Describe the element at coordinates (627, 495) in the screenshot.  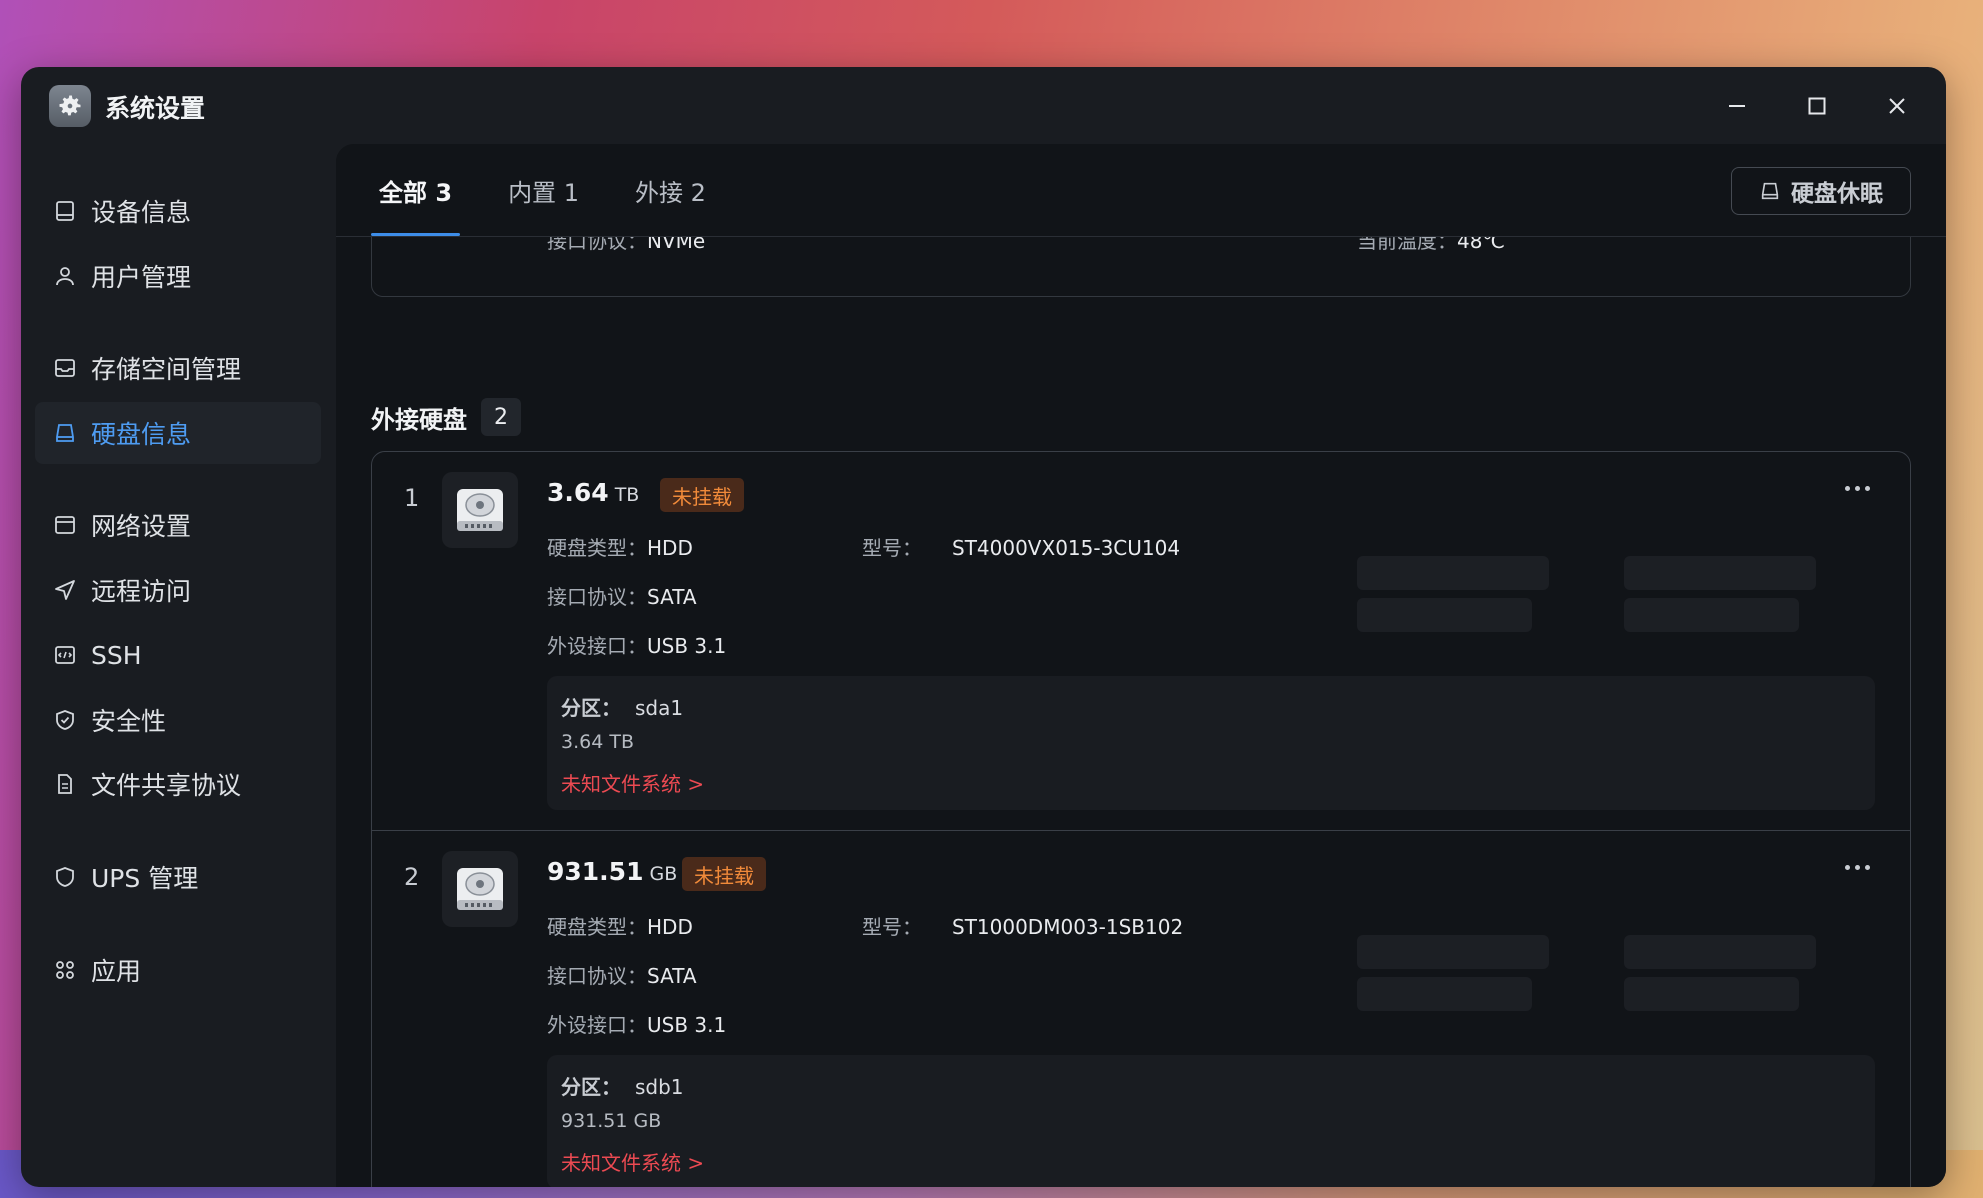
I see `disk-capacity-unit: TB` at that location.